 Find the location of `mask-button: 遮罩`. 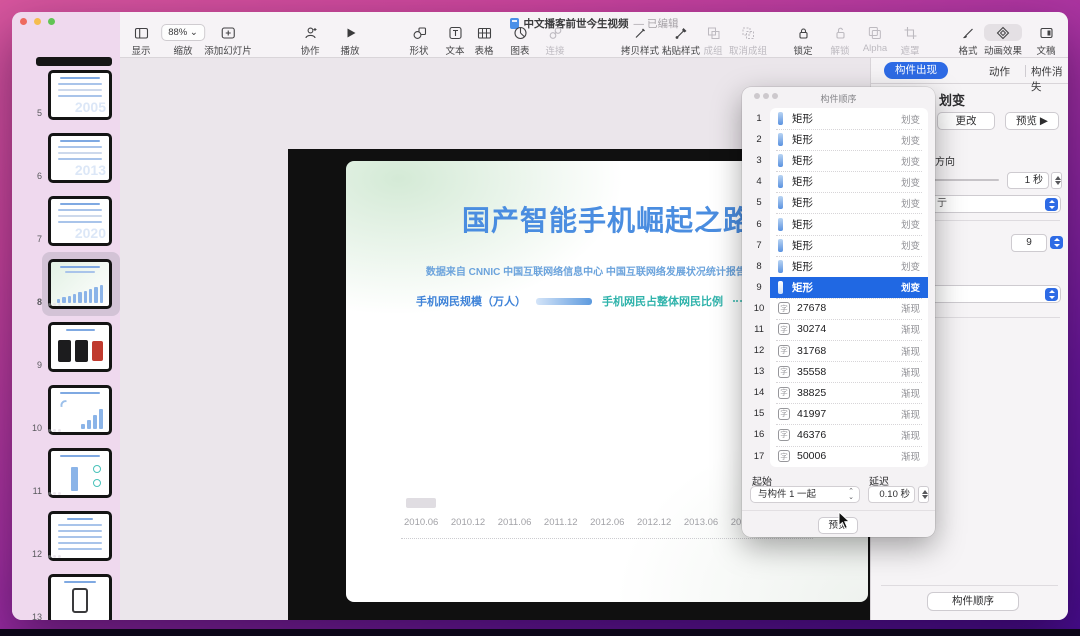

mask-button: 遮罩 is located at coordinates (910, 40).